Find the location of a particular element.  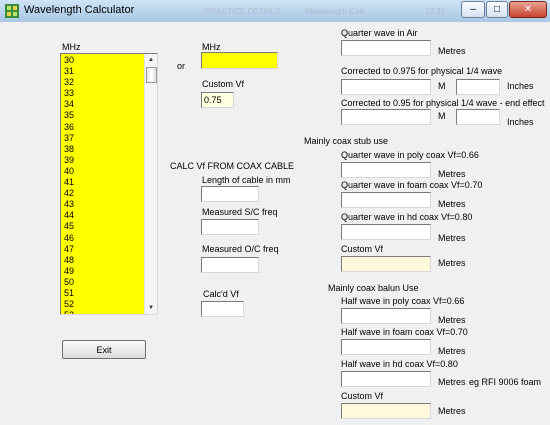

rfi-note: eg RFI 9006 foam is located at coordinates (505, 382).